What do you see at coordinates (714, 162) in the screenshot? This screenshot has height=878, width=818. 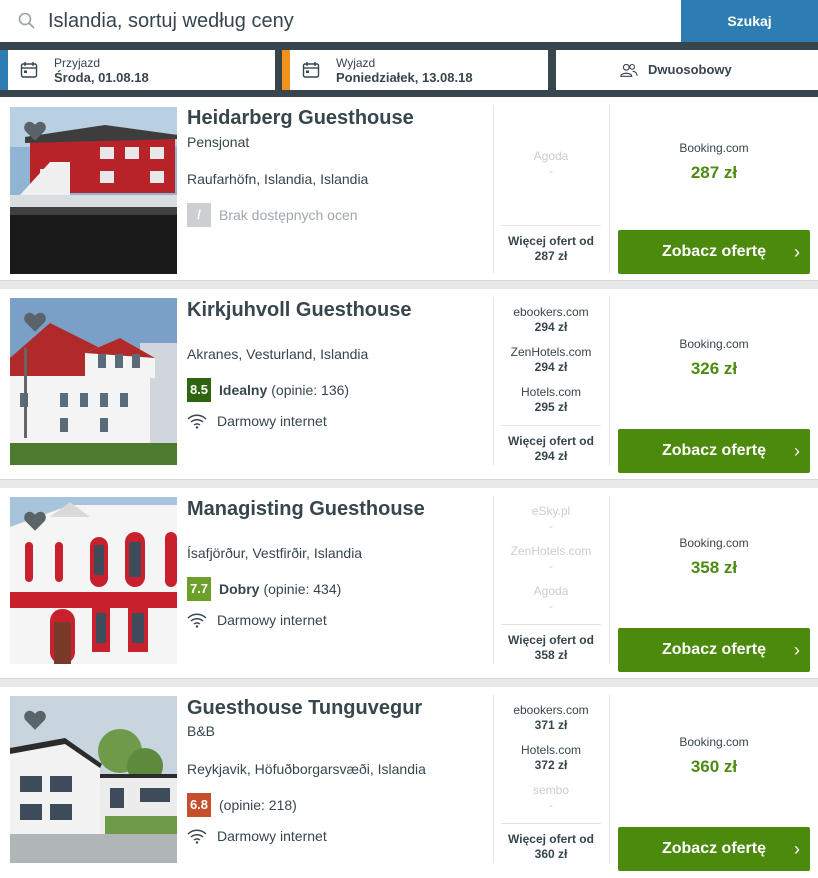 I see `best-deal: Booking.com 287 zł` at bounding box center [714, 162].